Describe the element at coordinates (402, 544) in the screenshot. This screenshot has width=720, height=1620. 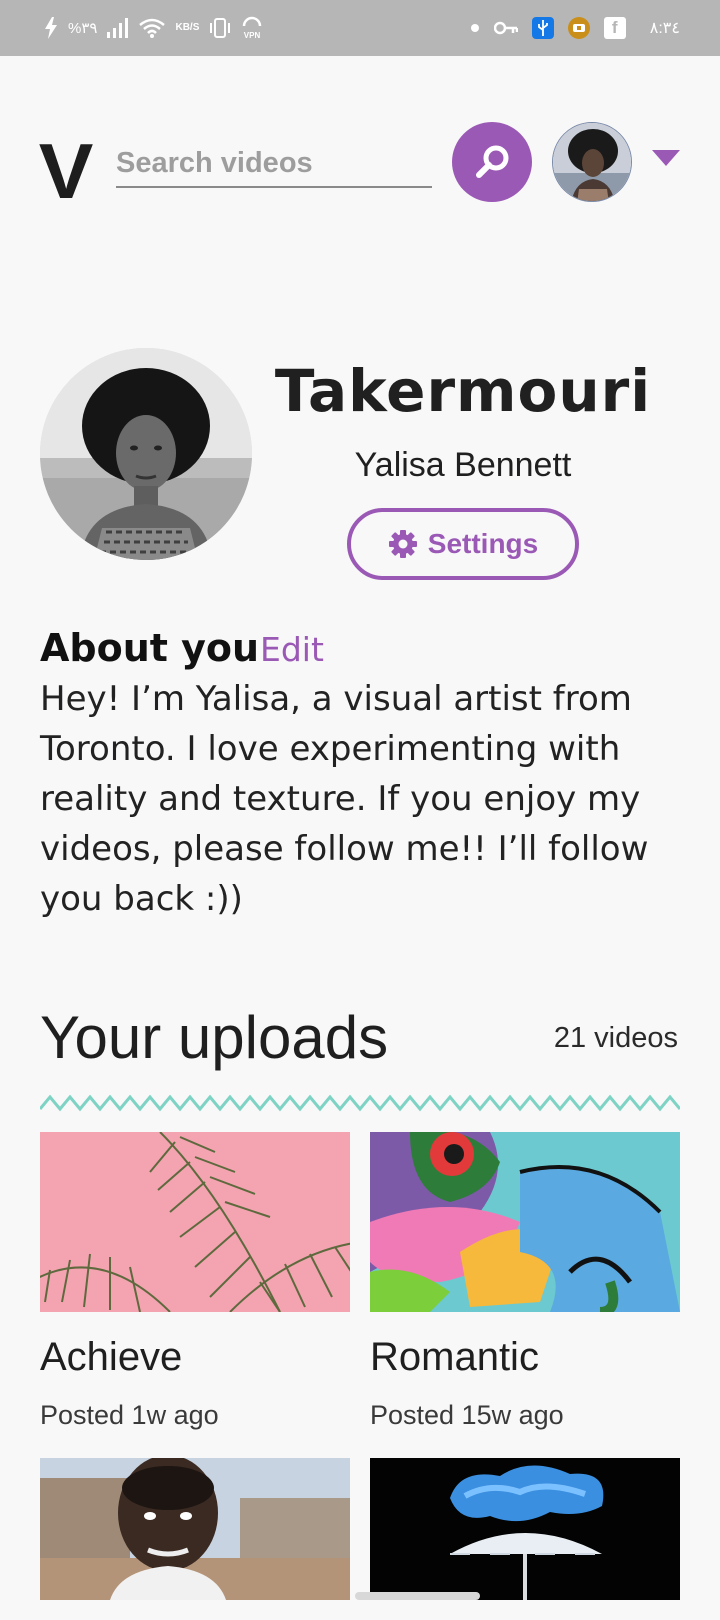
I see `gear-icon` at that location.